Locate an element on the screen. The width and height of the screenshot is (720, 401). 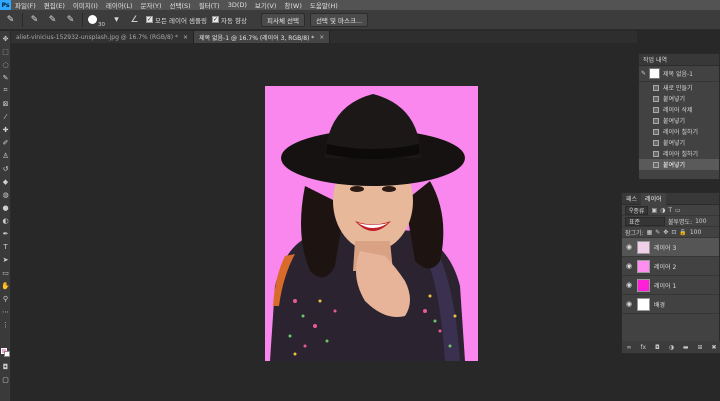
add-to-selection-icon: ✎ is located at coordinates (52, 19).